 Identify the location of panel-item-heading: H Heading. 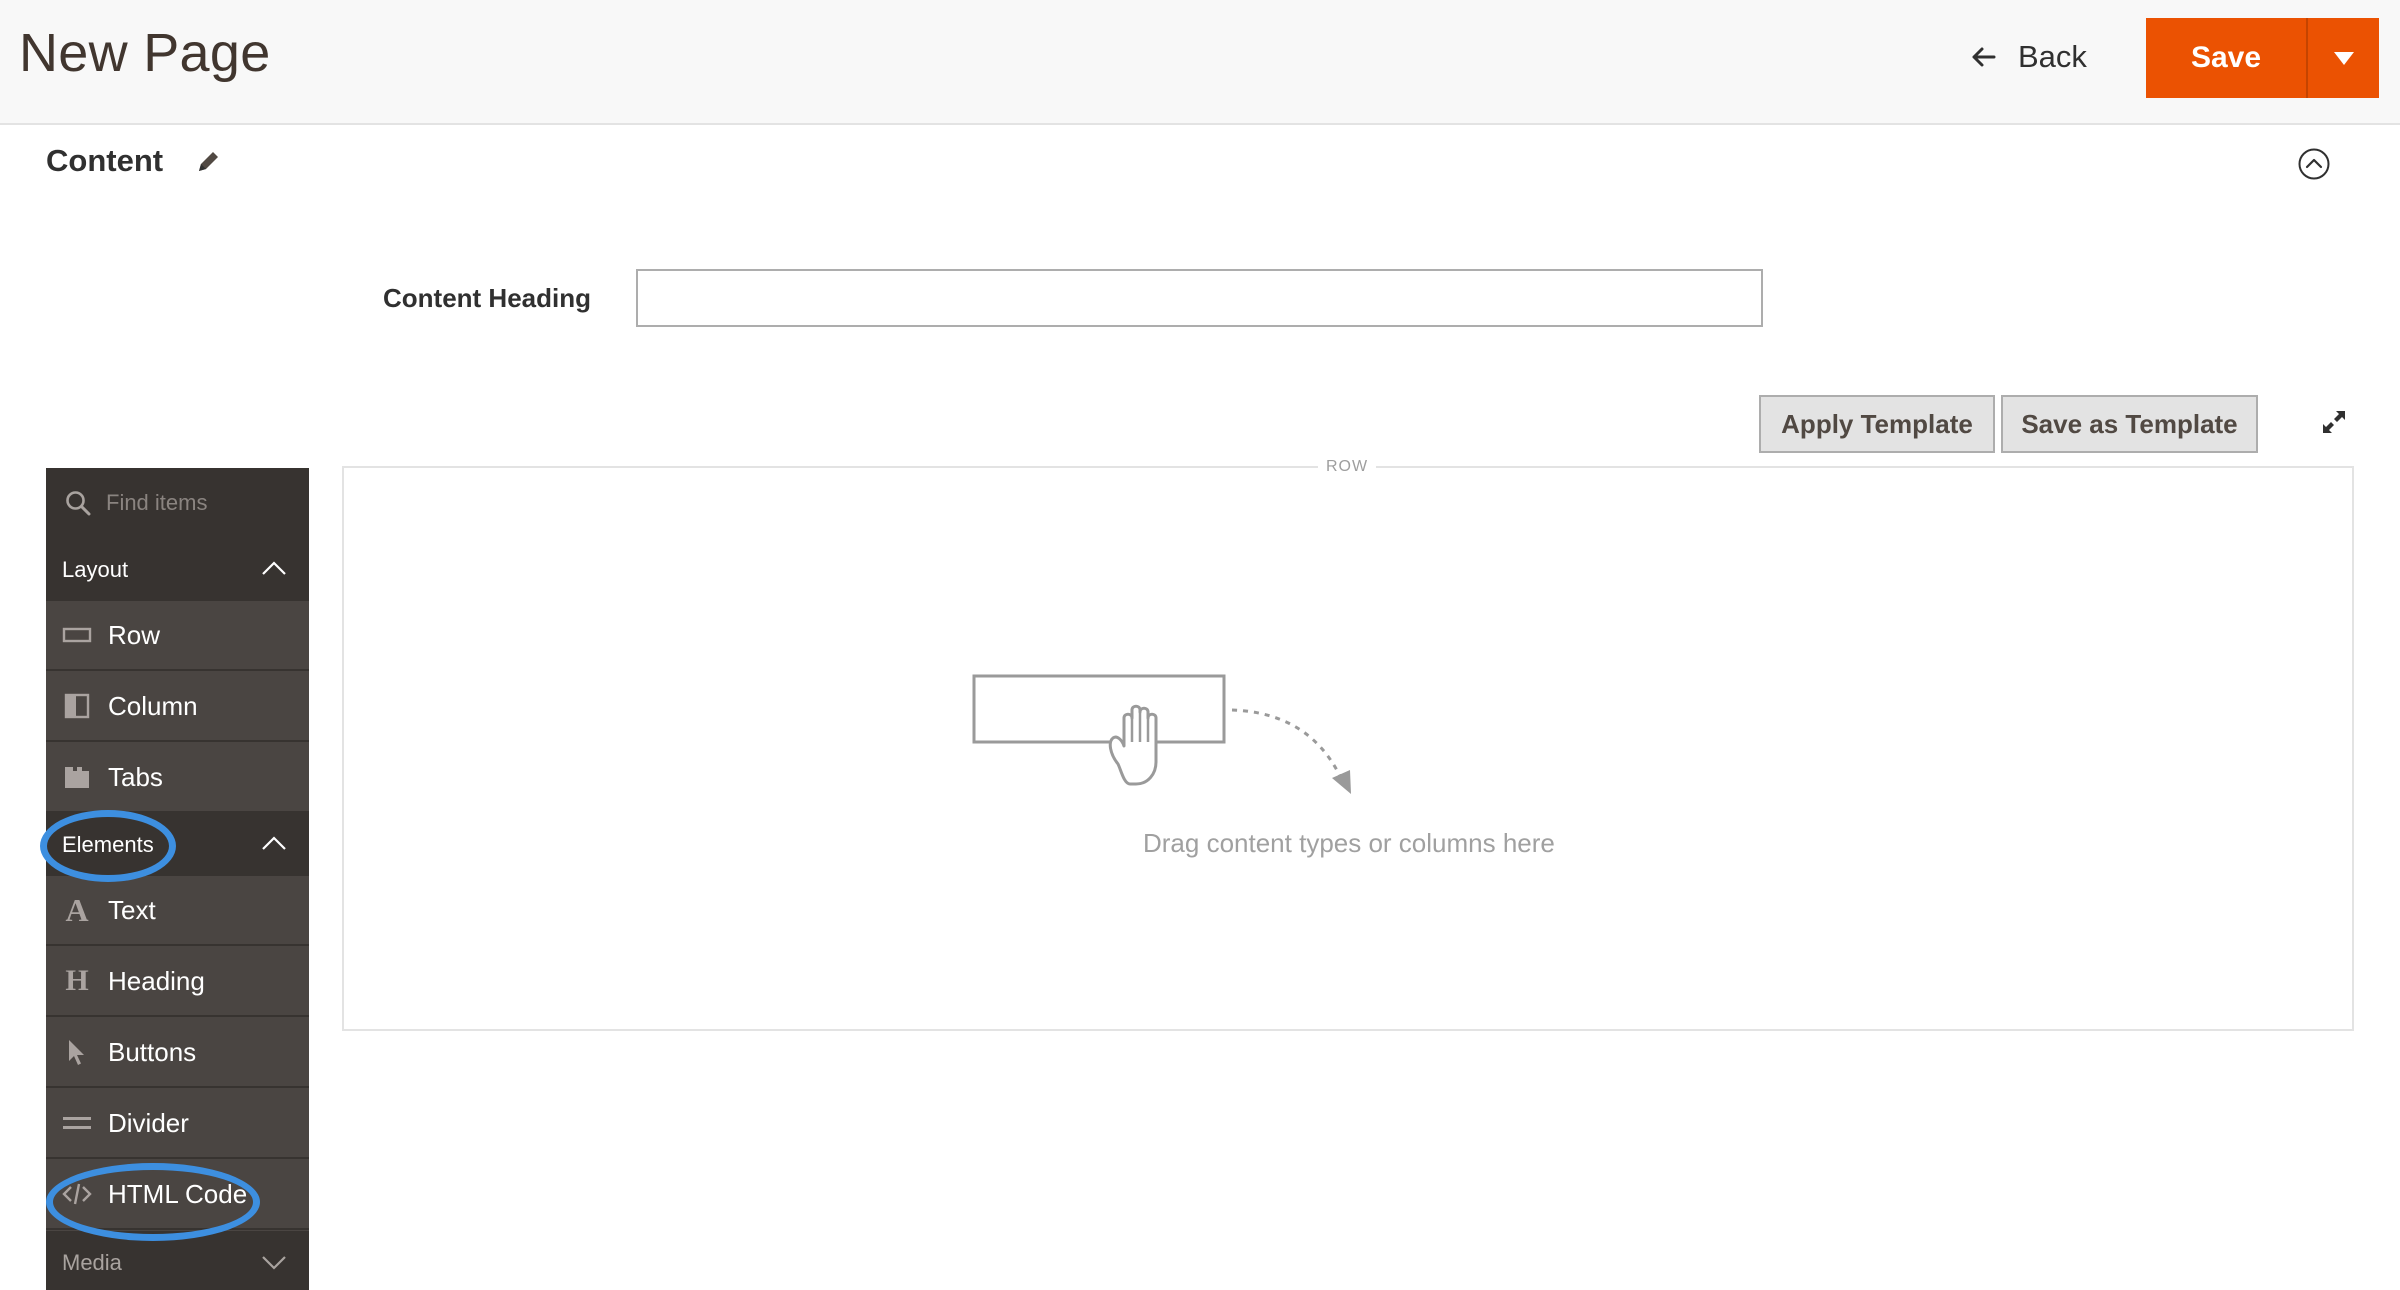
(177, 982).